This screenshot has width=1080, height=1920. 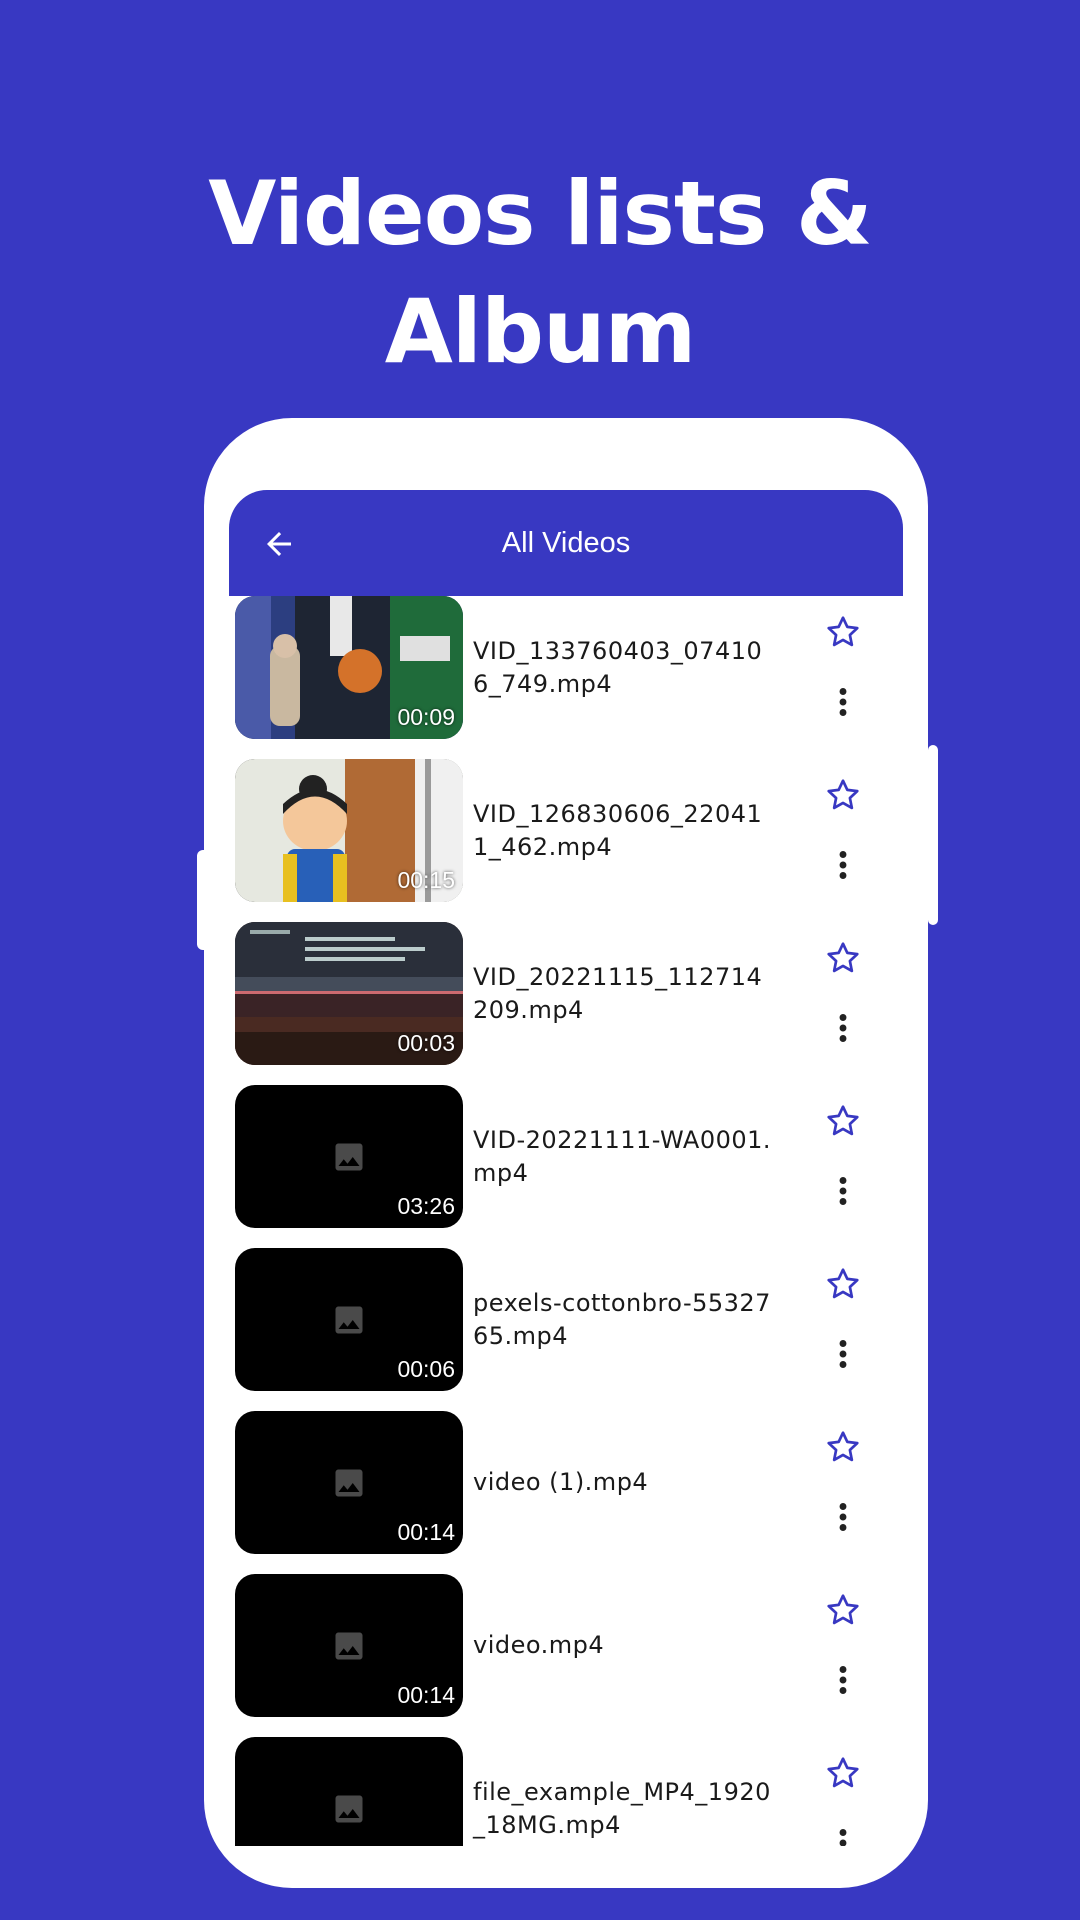 What do you see at coordinates (539, 1645) in the screenshot?
I see `video-title: video.mp4` at bounding box center [539, 1645].